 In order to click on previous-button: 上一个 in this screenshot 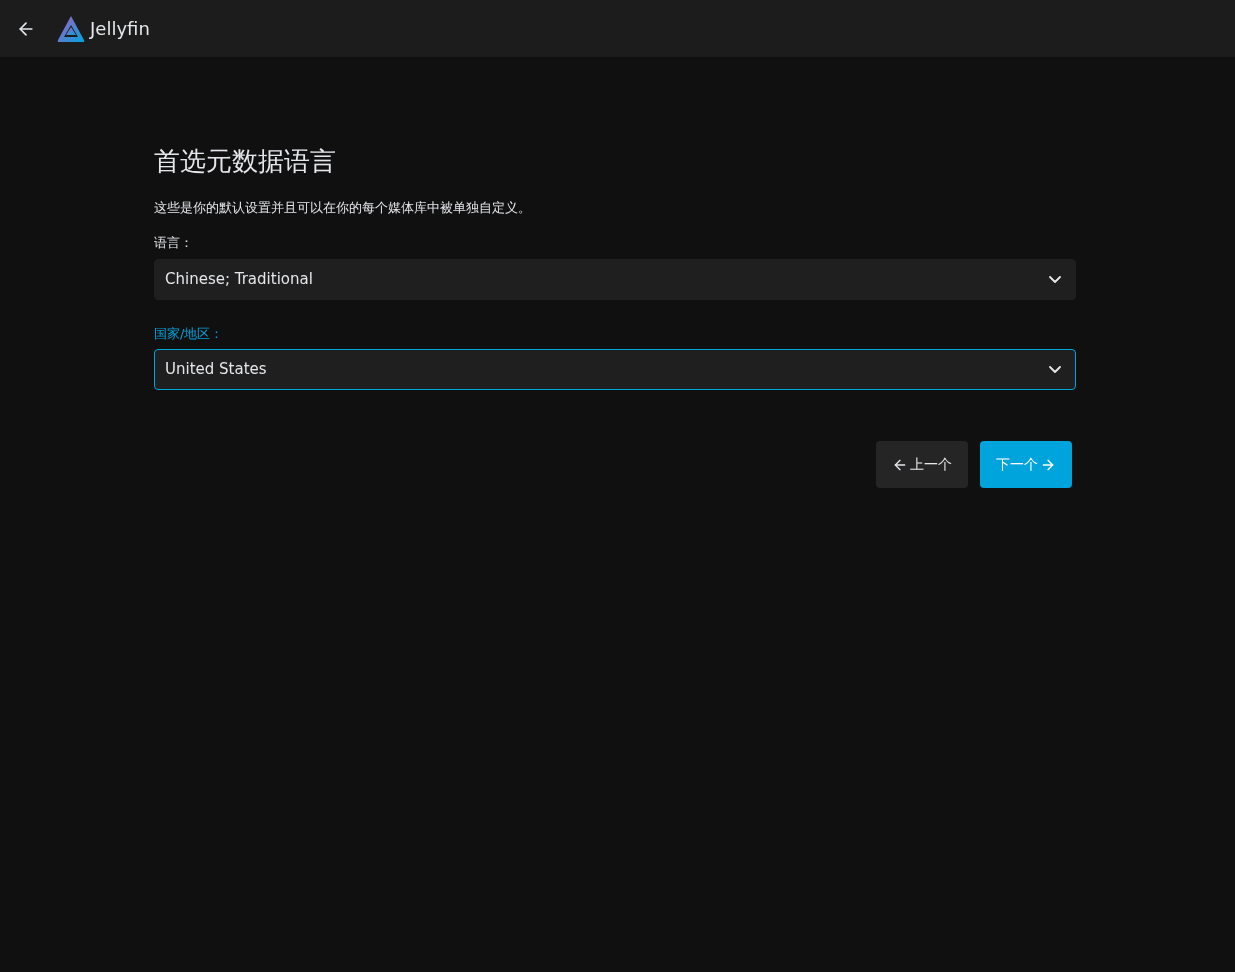, I will do `click(922, 464)`.